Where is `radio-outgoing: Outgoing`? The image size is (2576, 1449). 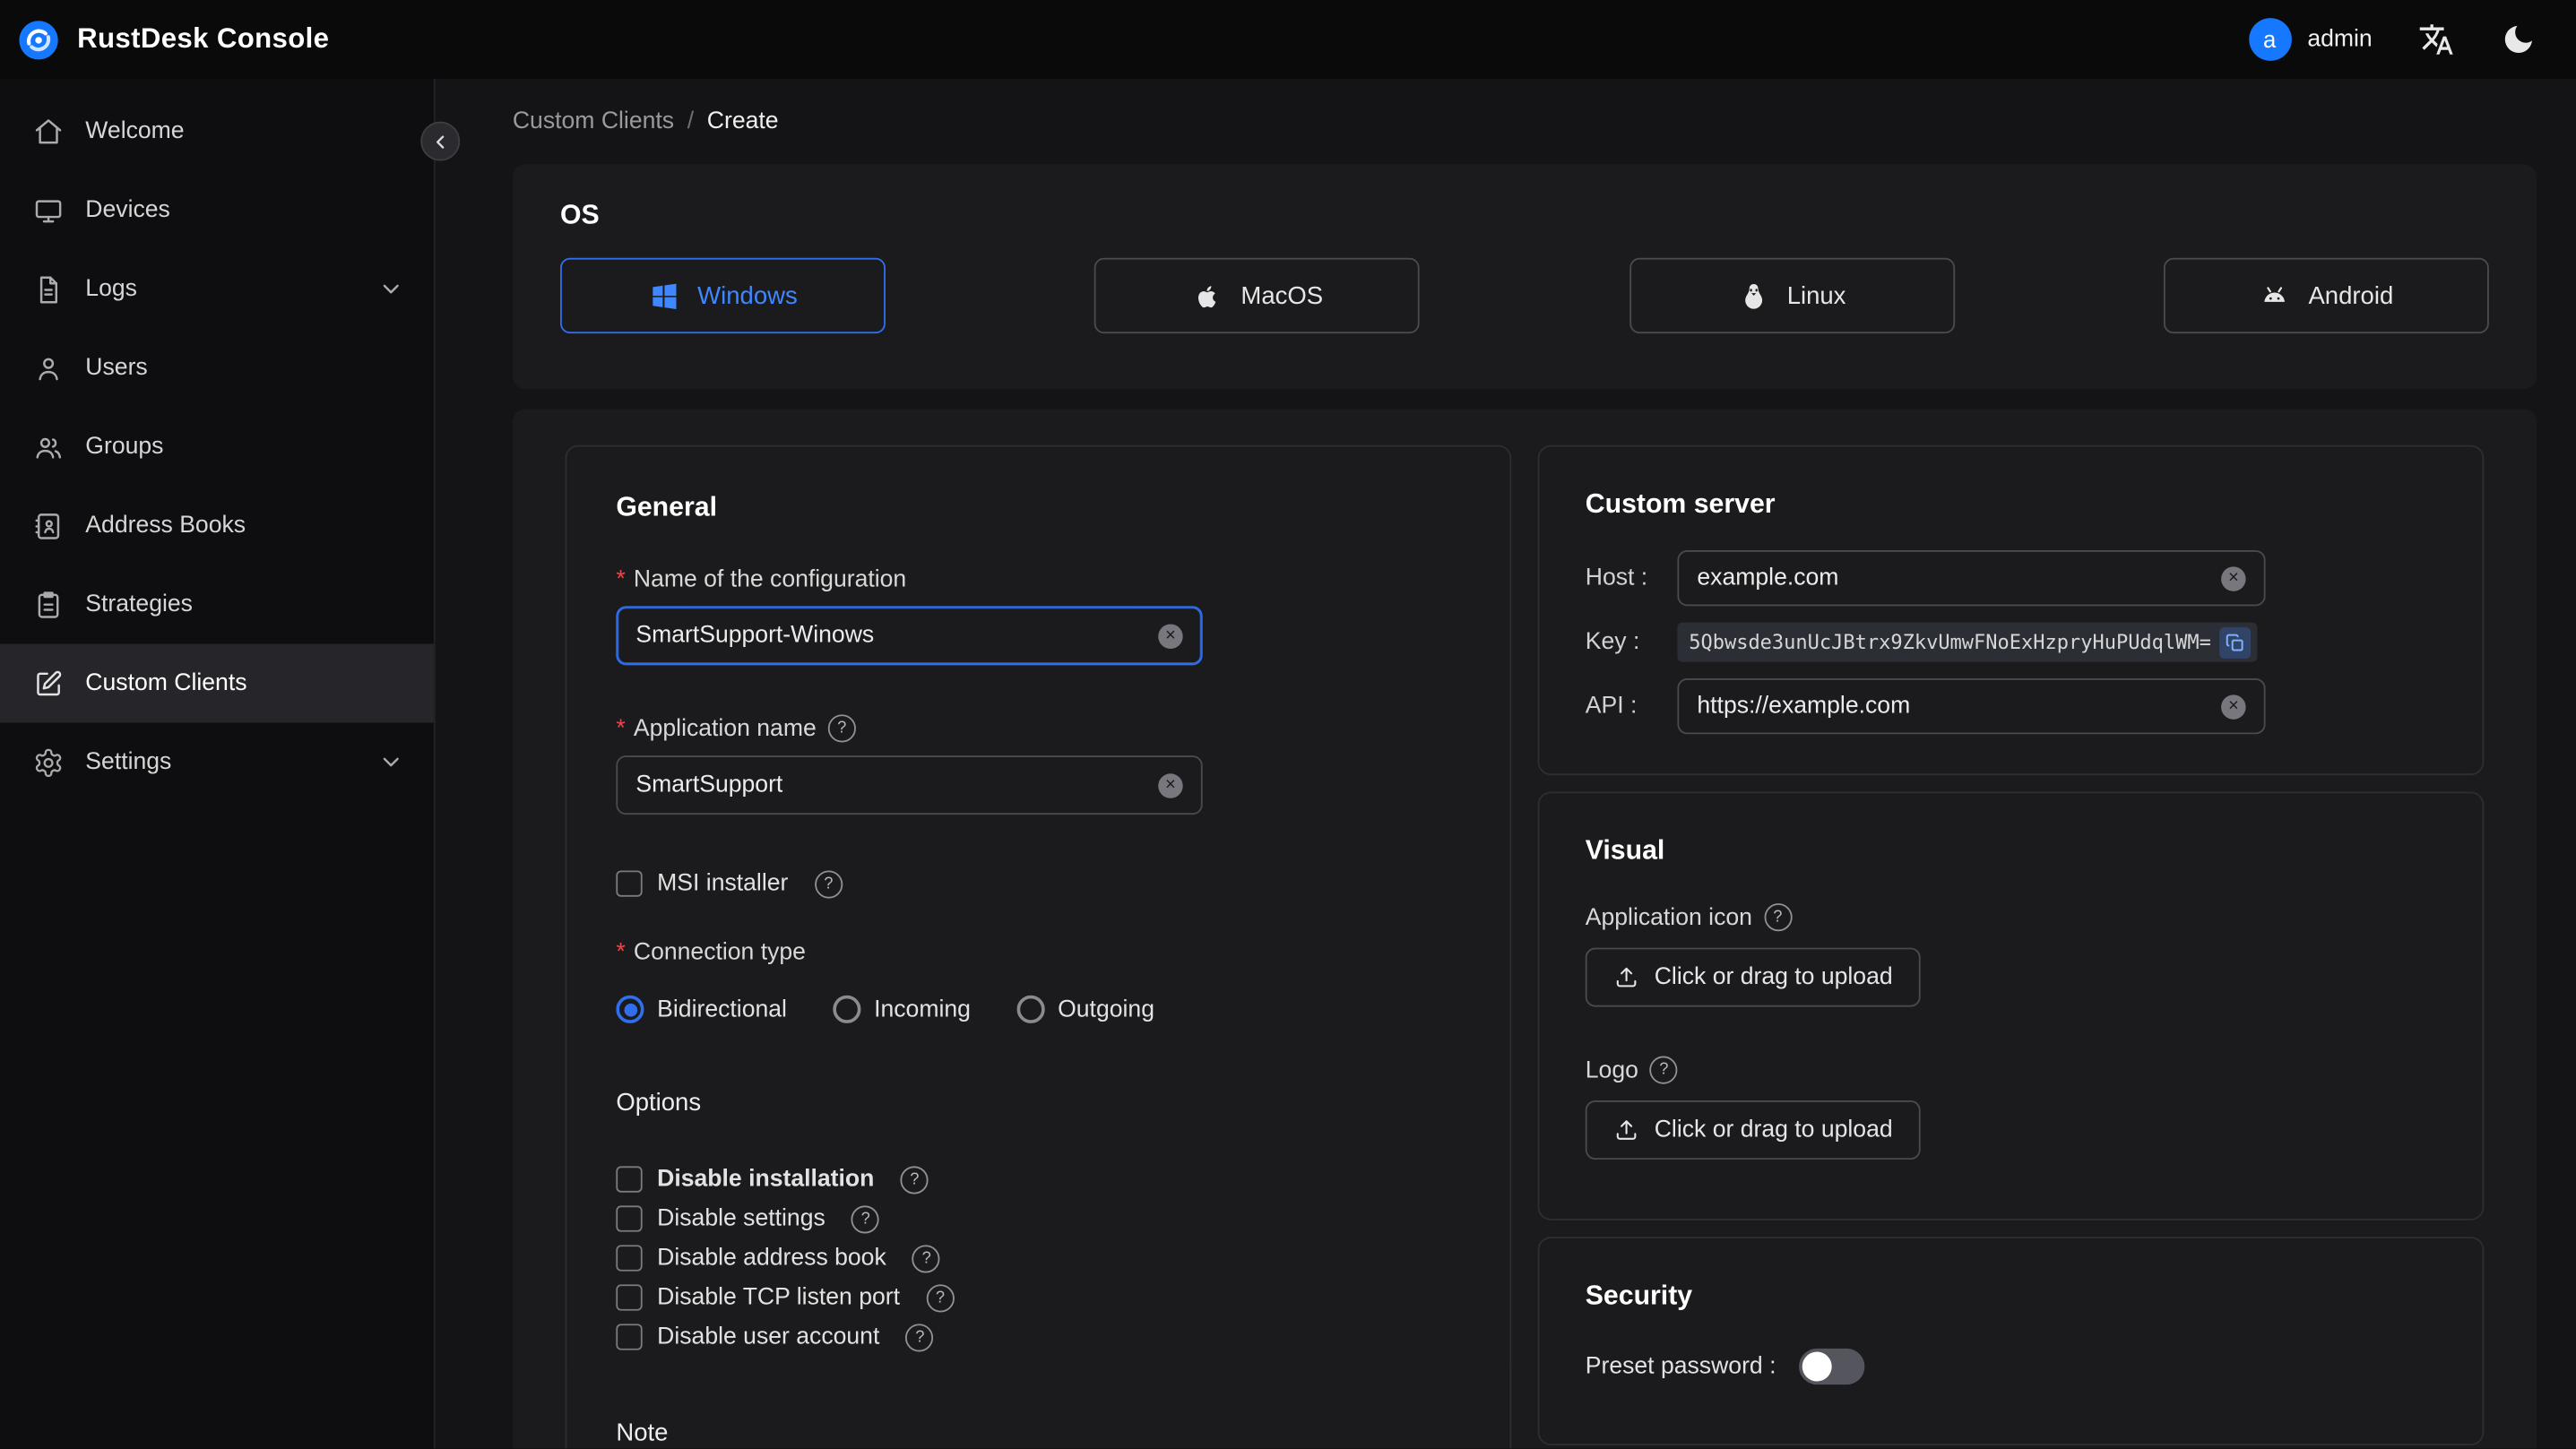
radio-outgoing: Outgoing is located at coordinates (1085, 1009).